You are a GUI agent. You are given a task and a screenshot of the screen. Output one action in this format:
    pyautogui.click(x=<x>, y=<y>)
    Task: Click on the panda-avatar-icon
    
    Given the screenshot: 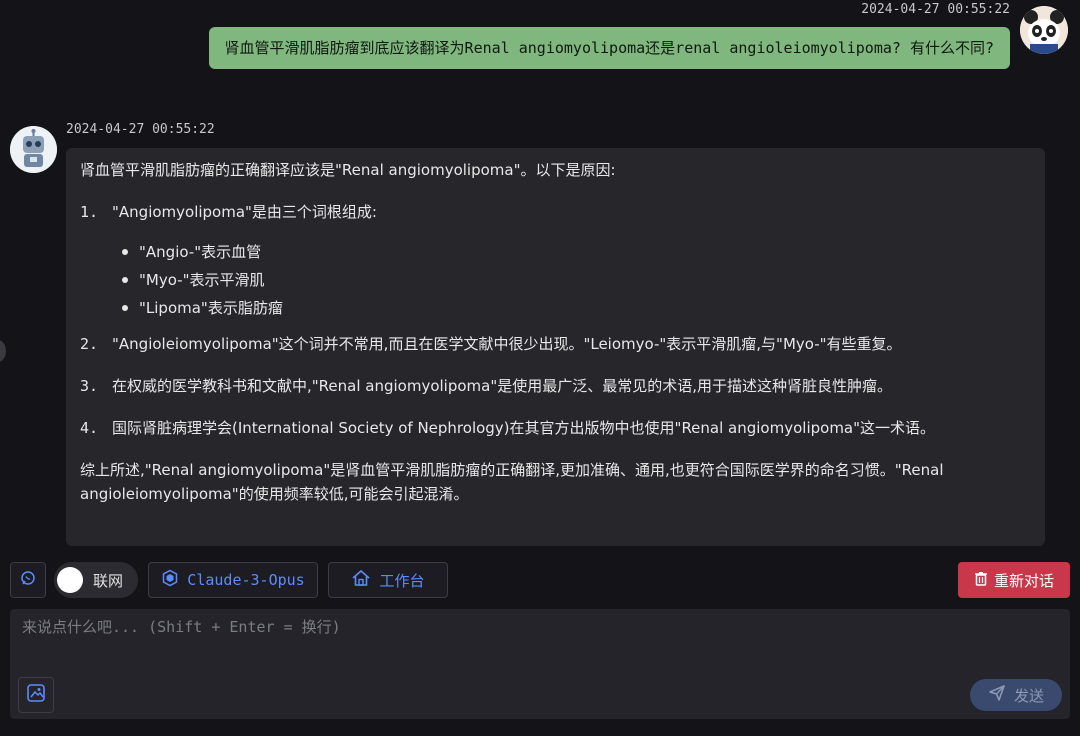 What is the action you would take?
    pyautogui.click(x=1044, y=30)
    